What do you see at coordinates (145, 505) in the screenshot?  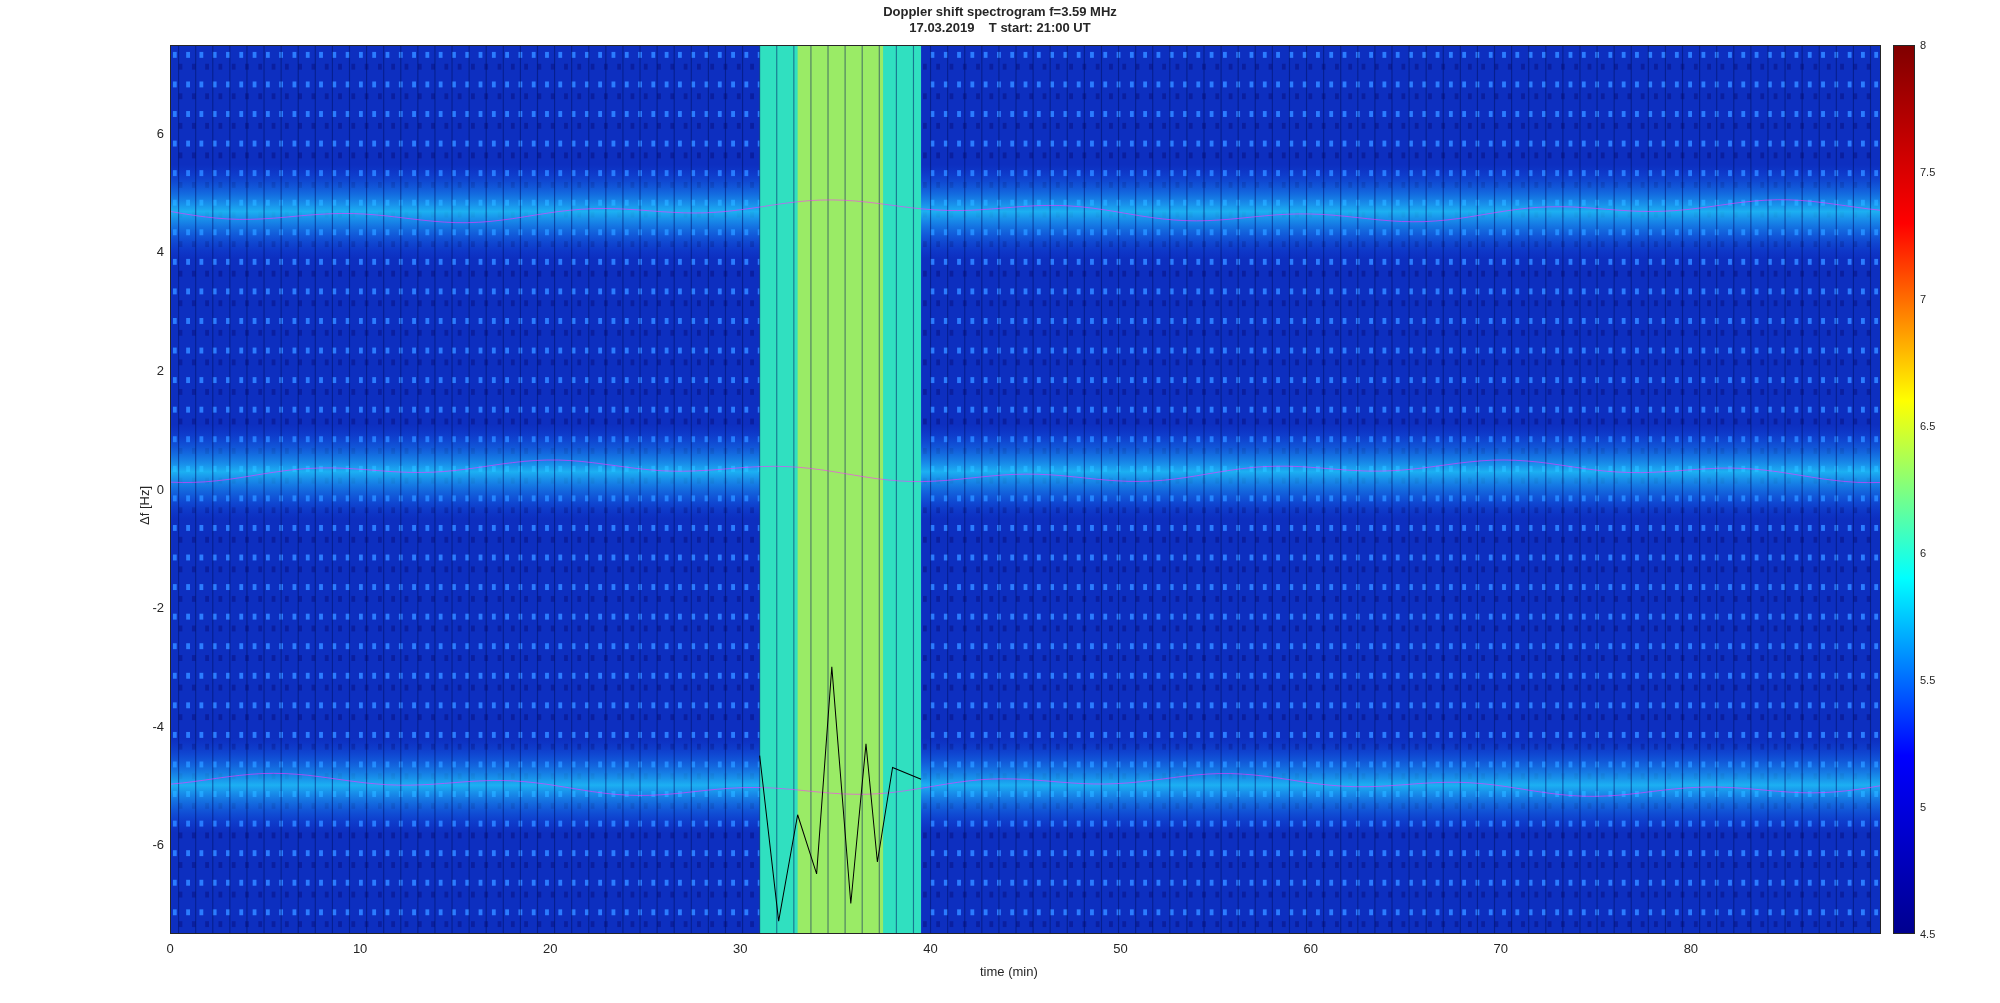 I see `y-axis-label: Δf [Hz]` at bounding box center [145, 505].